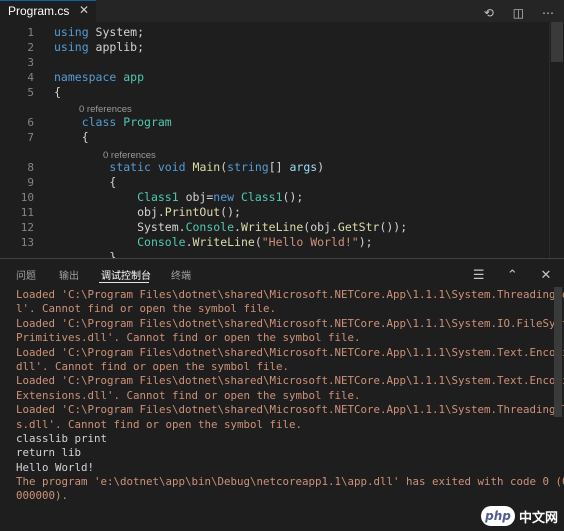  Describe the element at coordinates (303, 167) in the screenshot. I see `code-token: args` at that location.